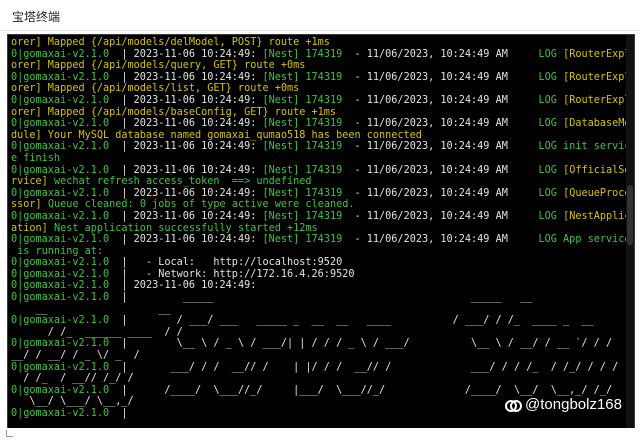 The height and width of the screenshot is (441, 640). What do you see at coordinates (75, 356) in the screenshot?
I see `terminal-segment: __/ / __/ / _ \/ _ /` at bounding box center [75, 356].